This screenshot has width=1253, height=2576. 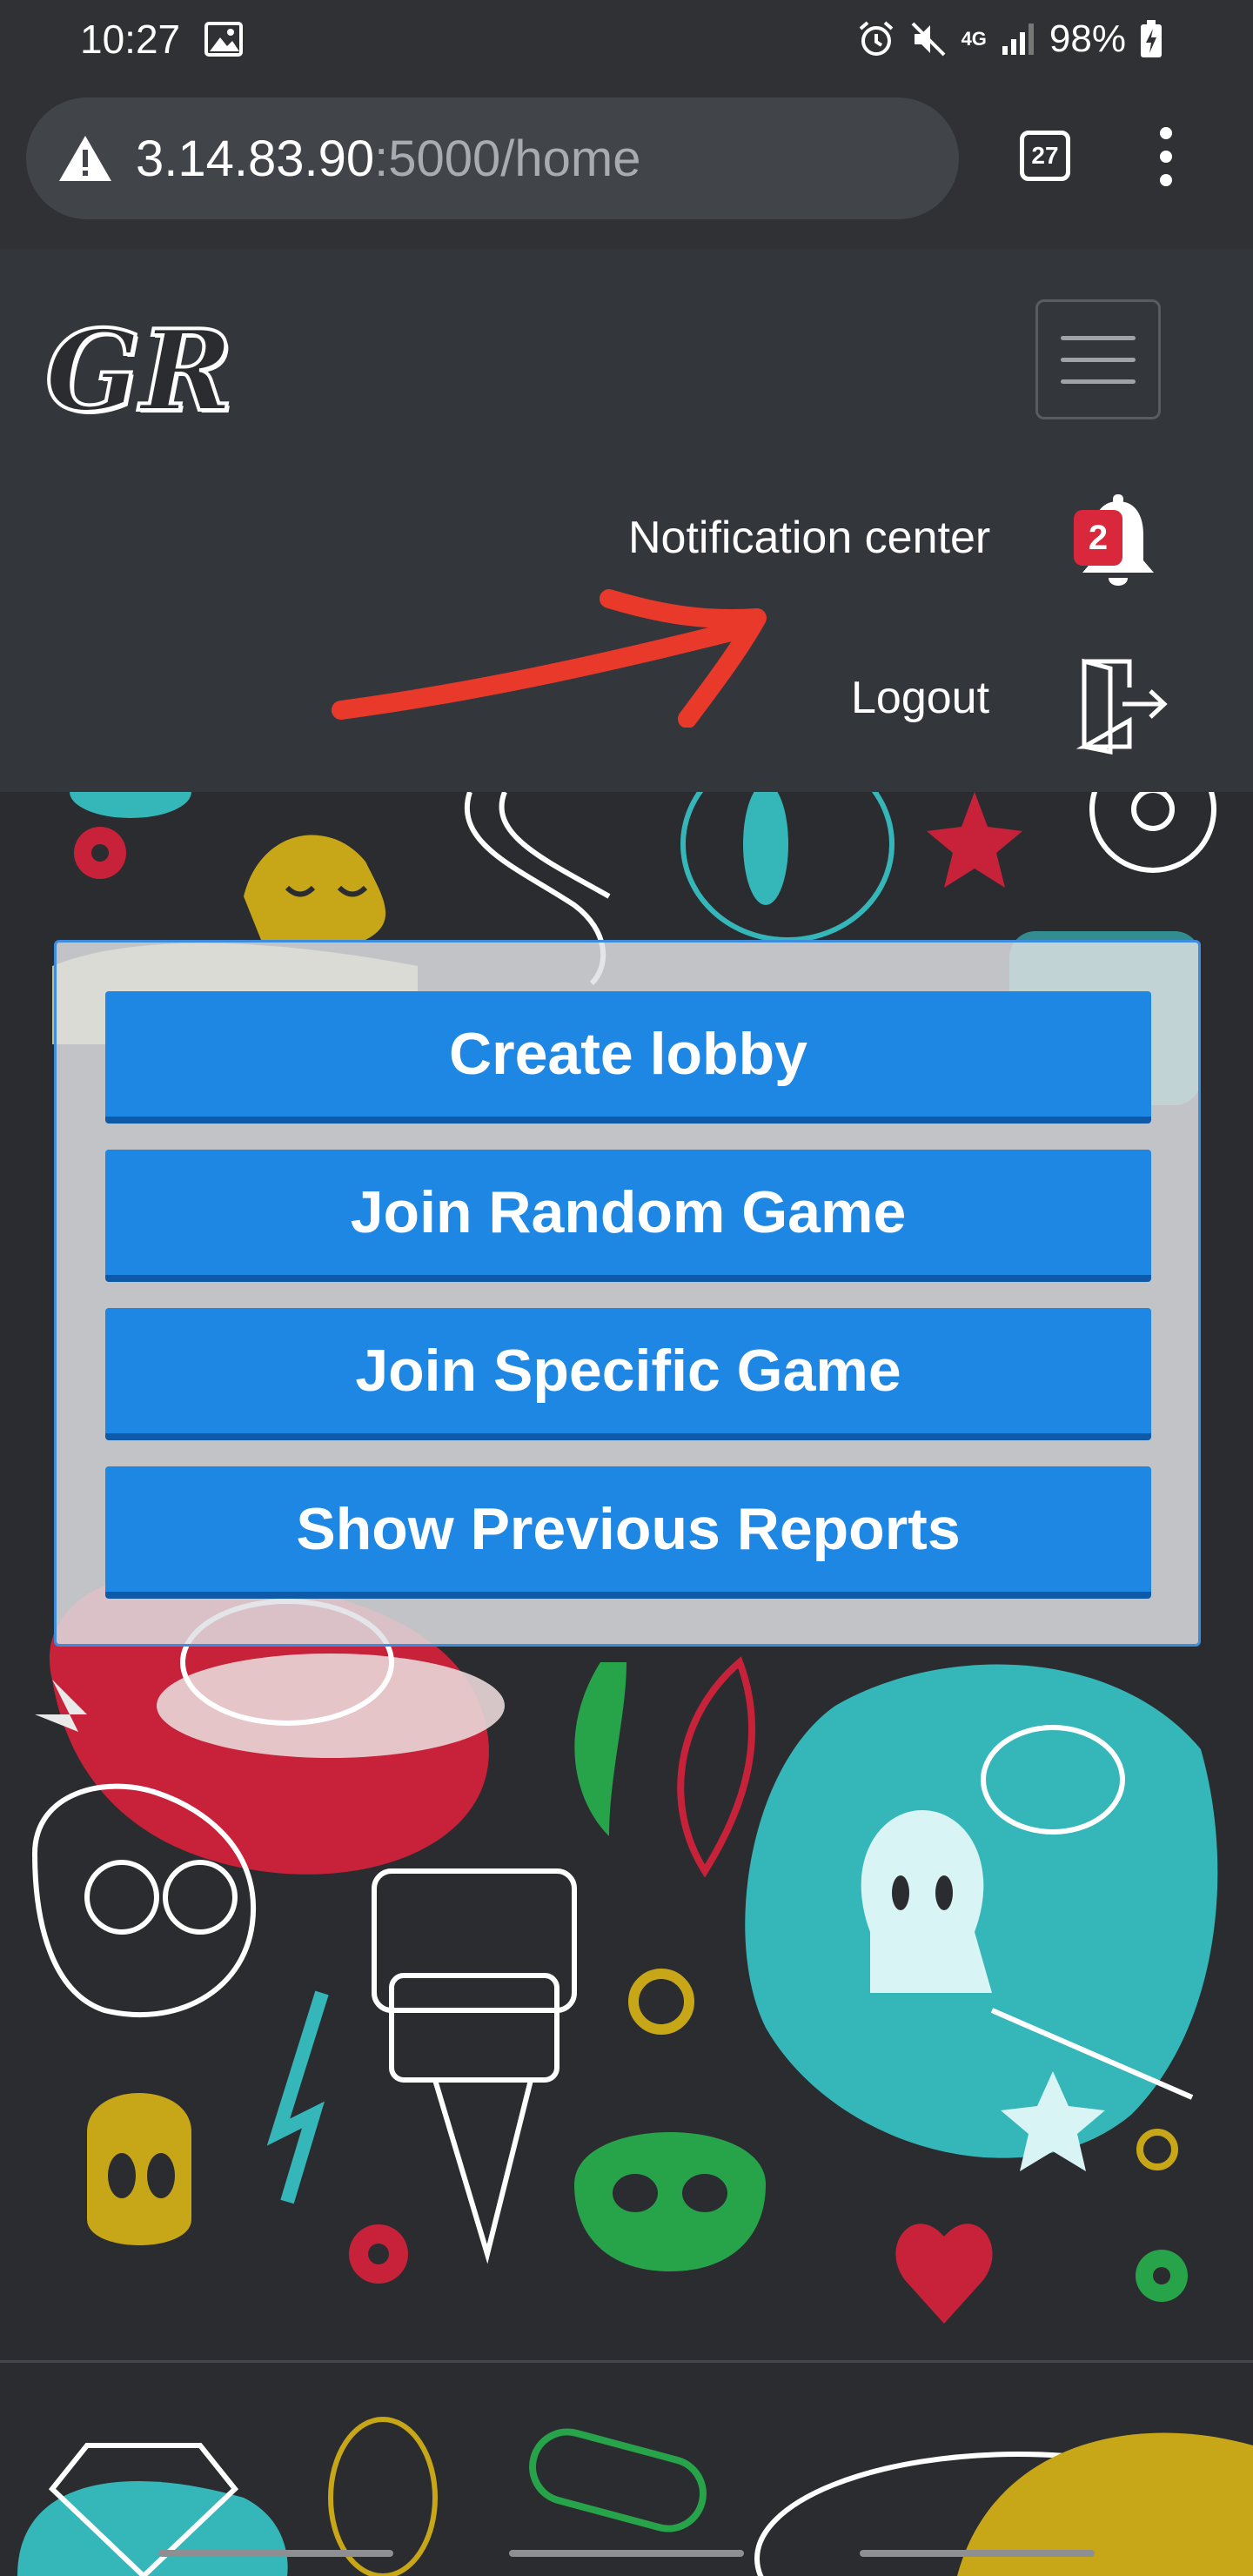 What do you see at coordinates (920, 698) in the screenshot?
I see `logout-link: Logout` at bounding box center [920, 698].